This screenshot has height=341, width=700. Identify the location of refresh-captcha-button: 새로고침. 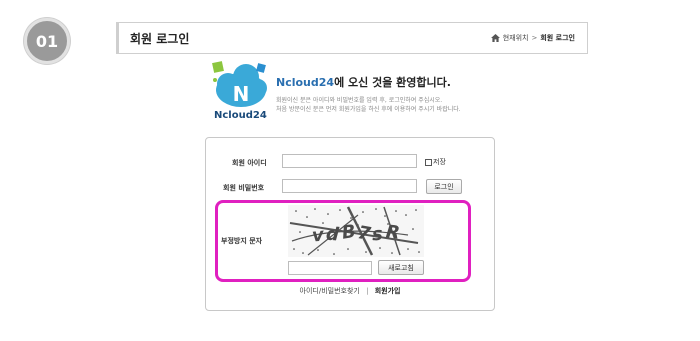
(401, 267).